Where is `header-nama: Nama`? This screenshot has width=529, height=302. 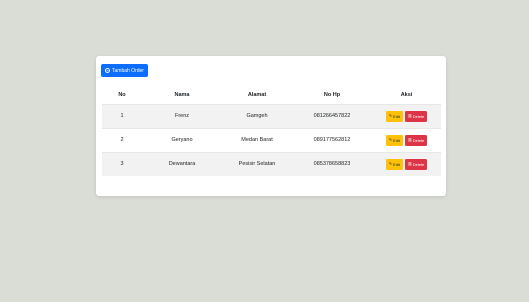
header-nama: Nama is located at coordinates (182, 94).